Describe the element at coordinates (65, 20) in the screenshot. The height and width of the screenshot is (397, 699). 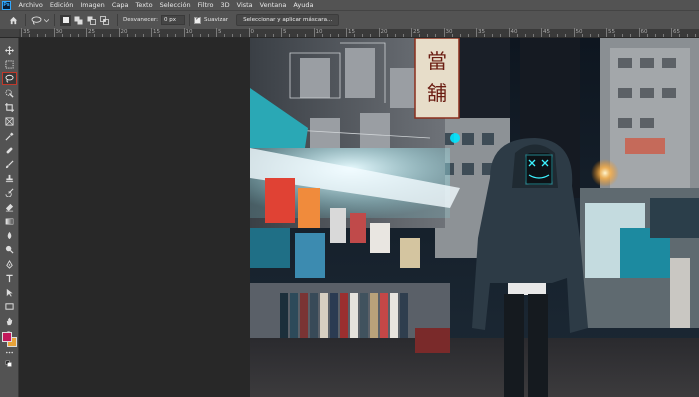
I see `new-selection-button` at that location.